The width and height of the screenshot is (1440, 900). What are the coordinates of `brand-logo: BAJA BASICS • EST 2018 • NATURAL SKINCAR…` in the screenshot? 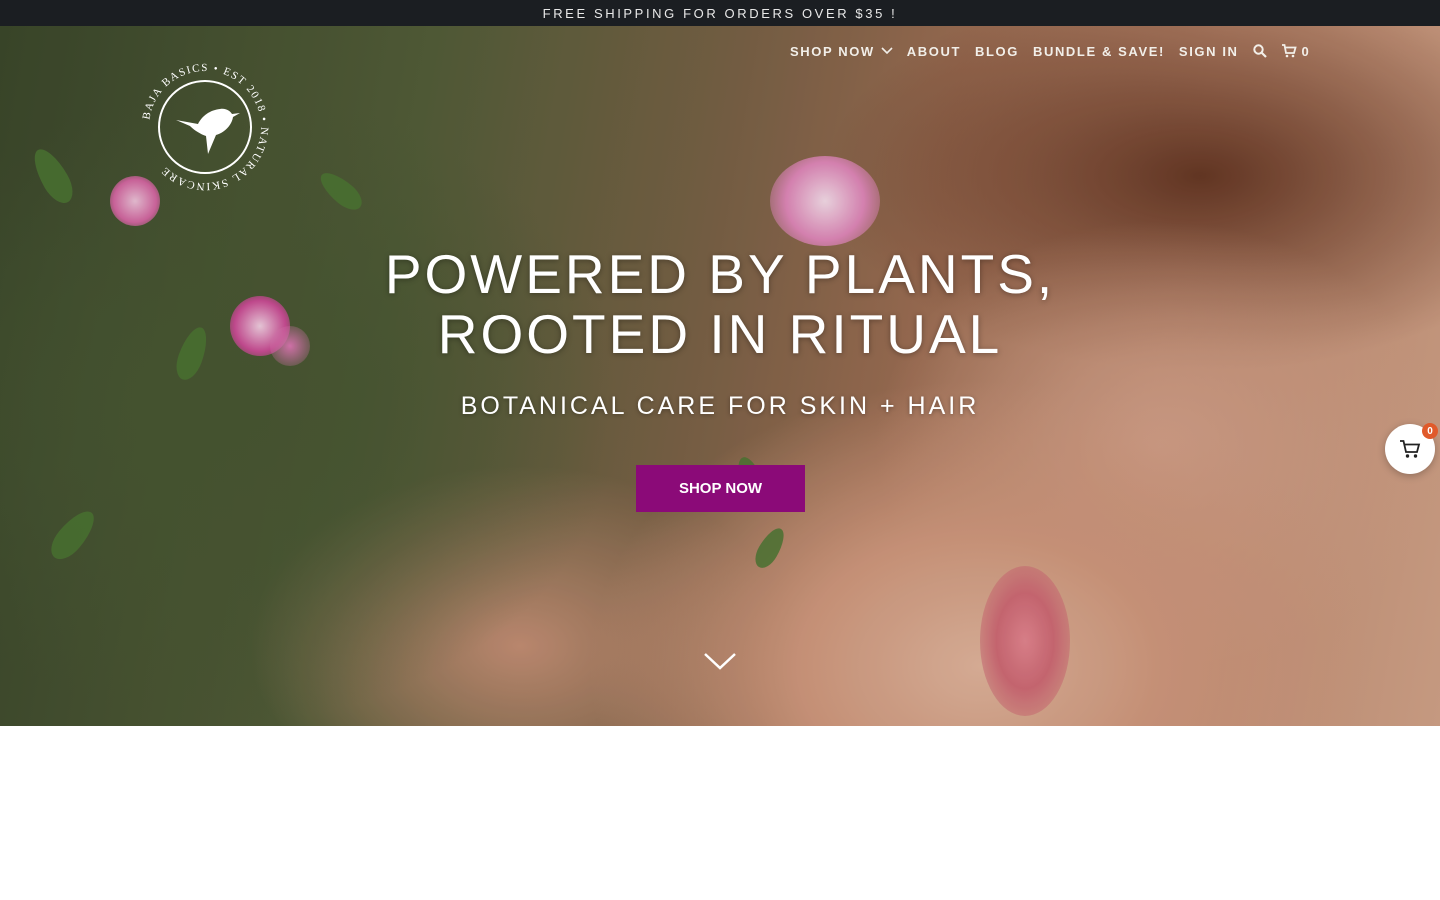 It's located at (205, 127).